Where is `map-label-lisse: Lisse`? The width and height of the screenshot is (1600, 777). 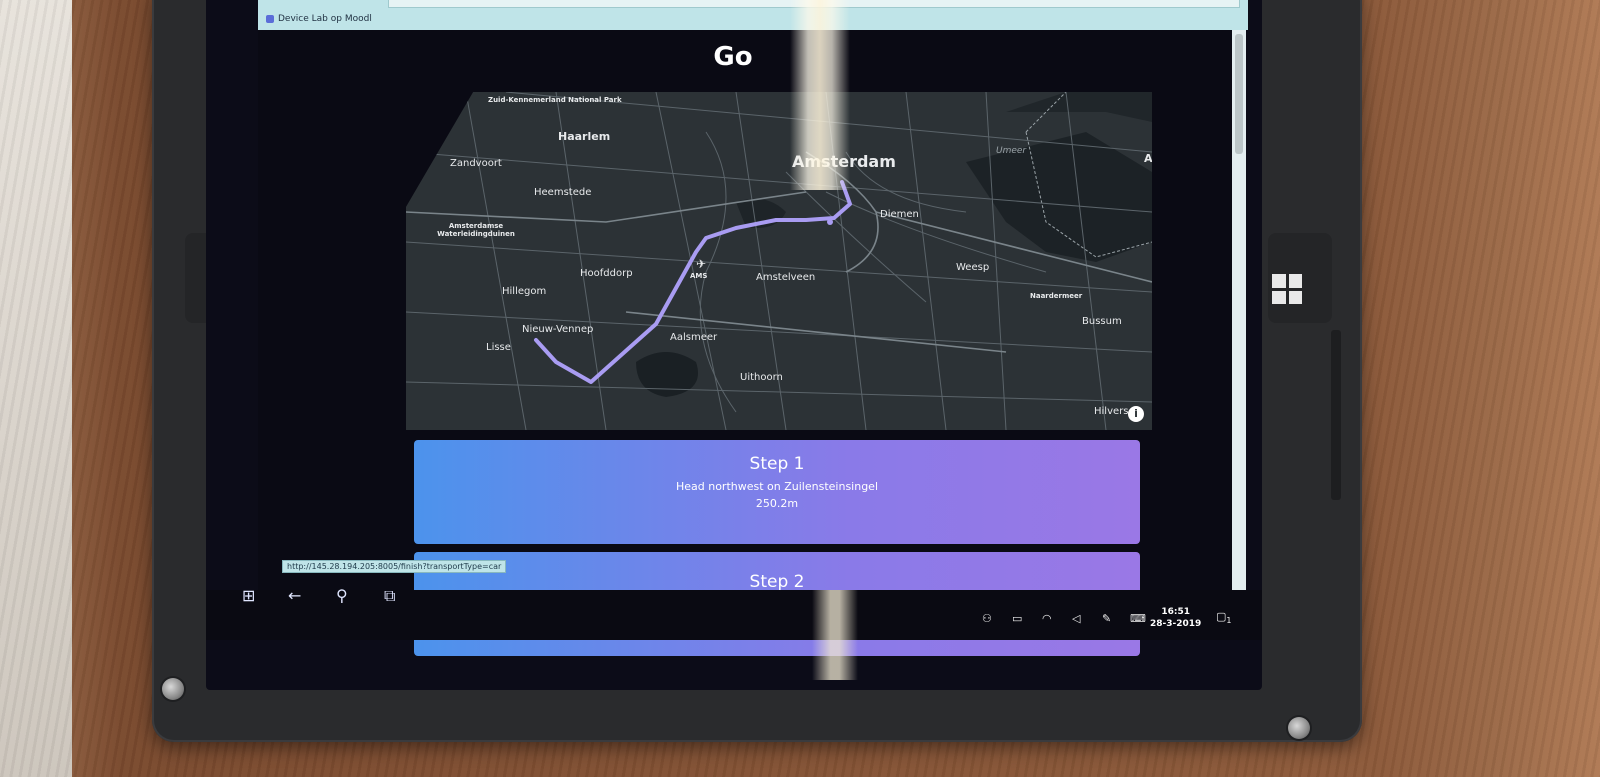 map-label-lisse: Lisse is located at coordinates (498, 347).